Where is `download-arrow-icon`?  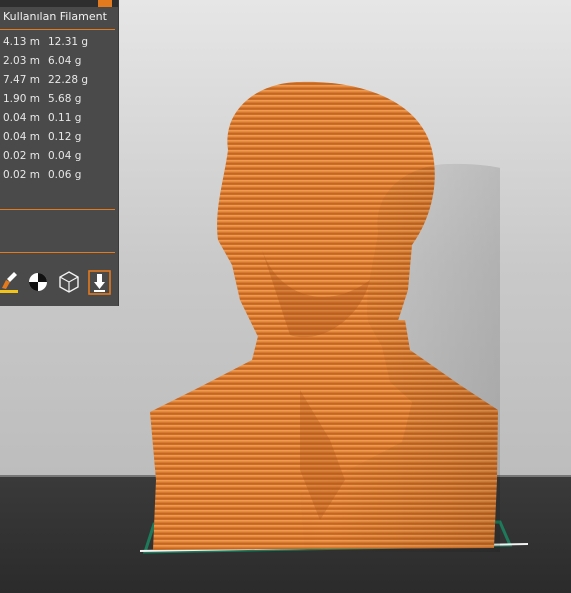 download-arrow-icon is located at coordinates (99, 282).